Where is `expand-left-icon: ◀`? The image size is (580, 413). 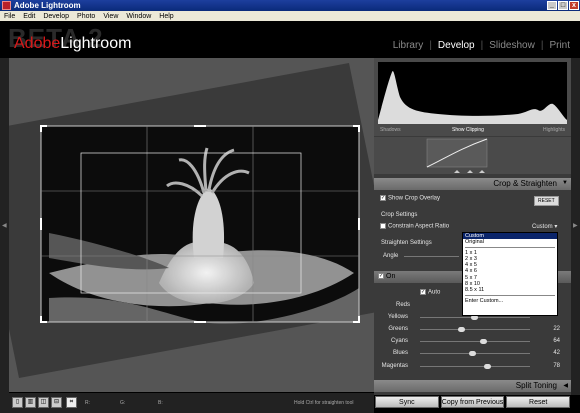 expand-left-icon: ◀ is located at coordinates (4, 226).